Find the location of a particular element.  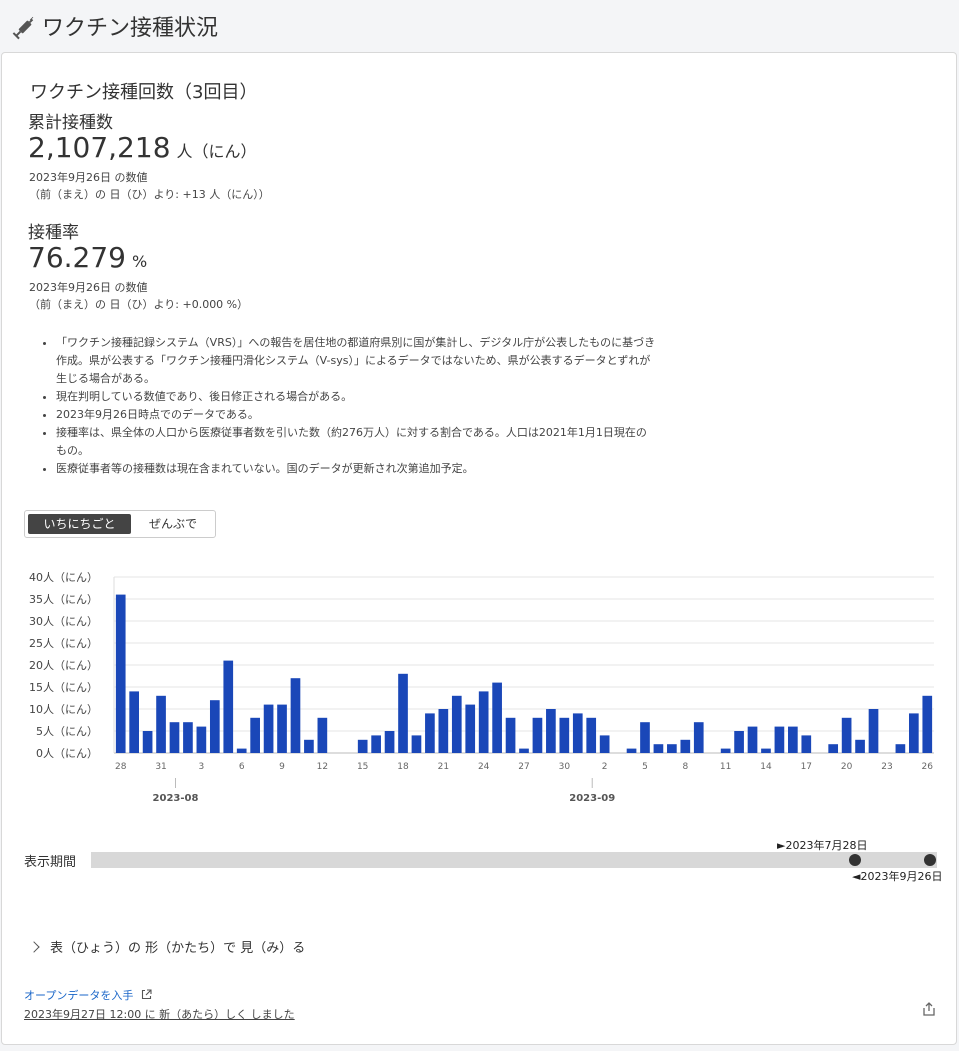

daily-toggle-button: いちにちごと is located at coordinates (79, 524).